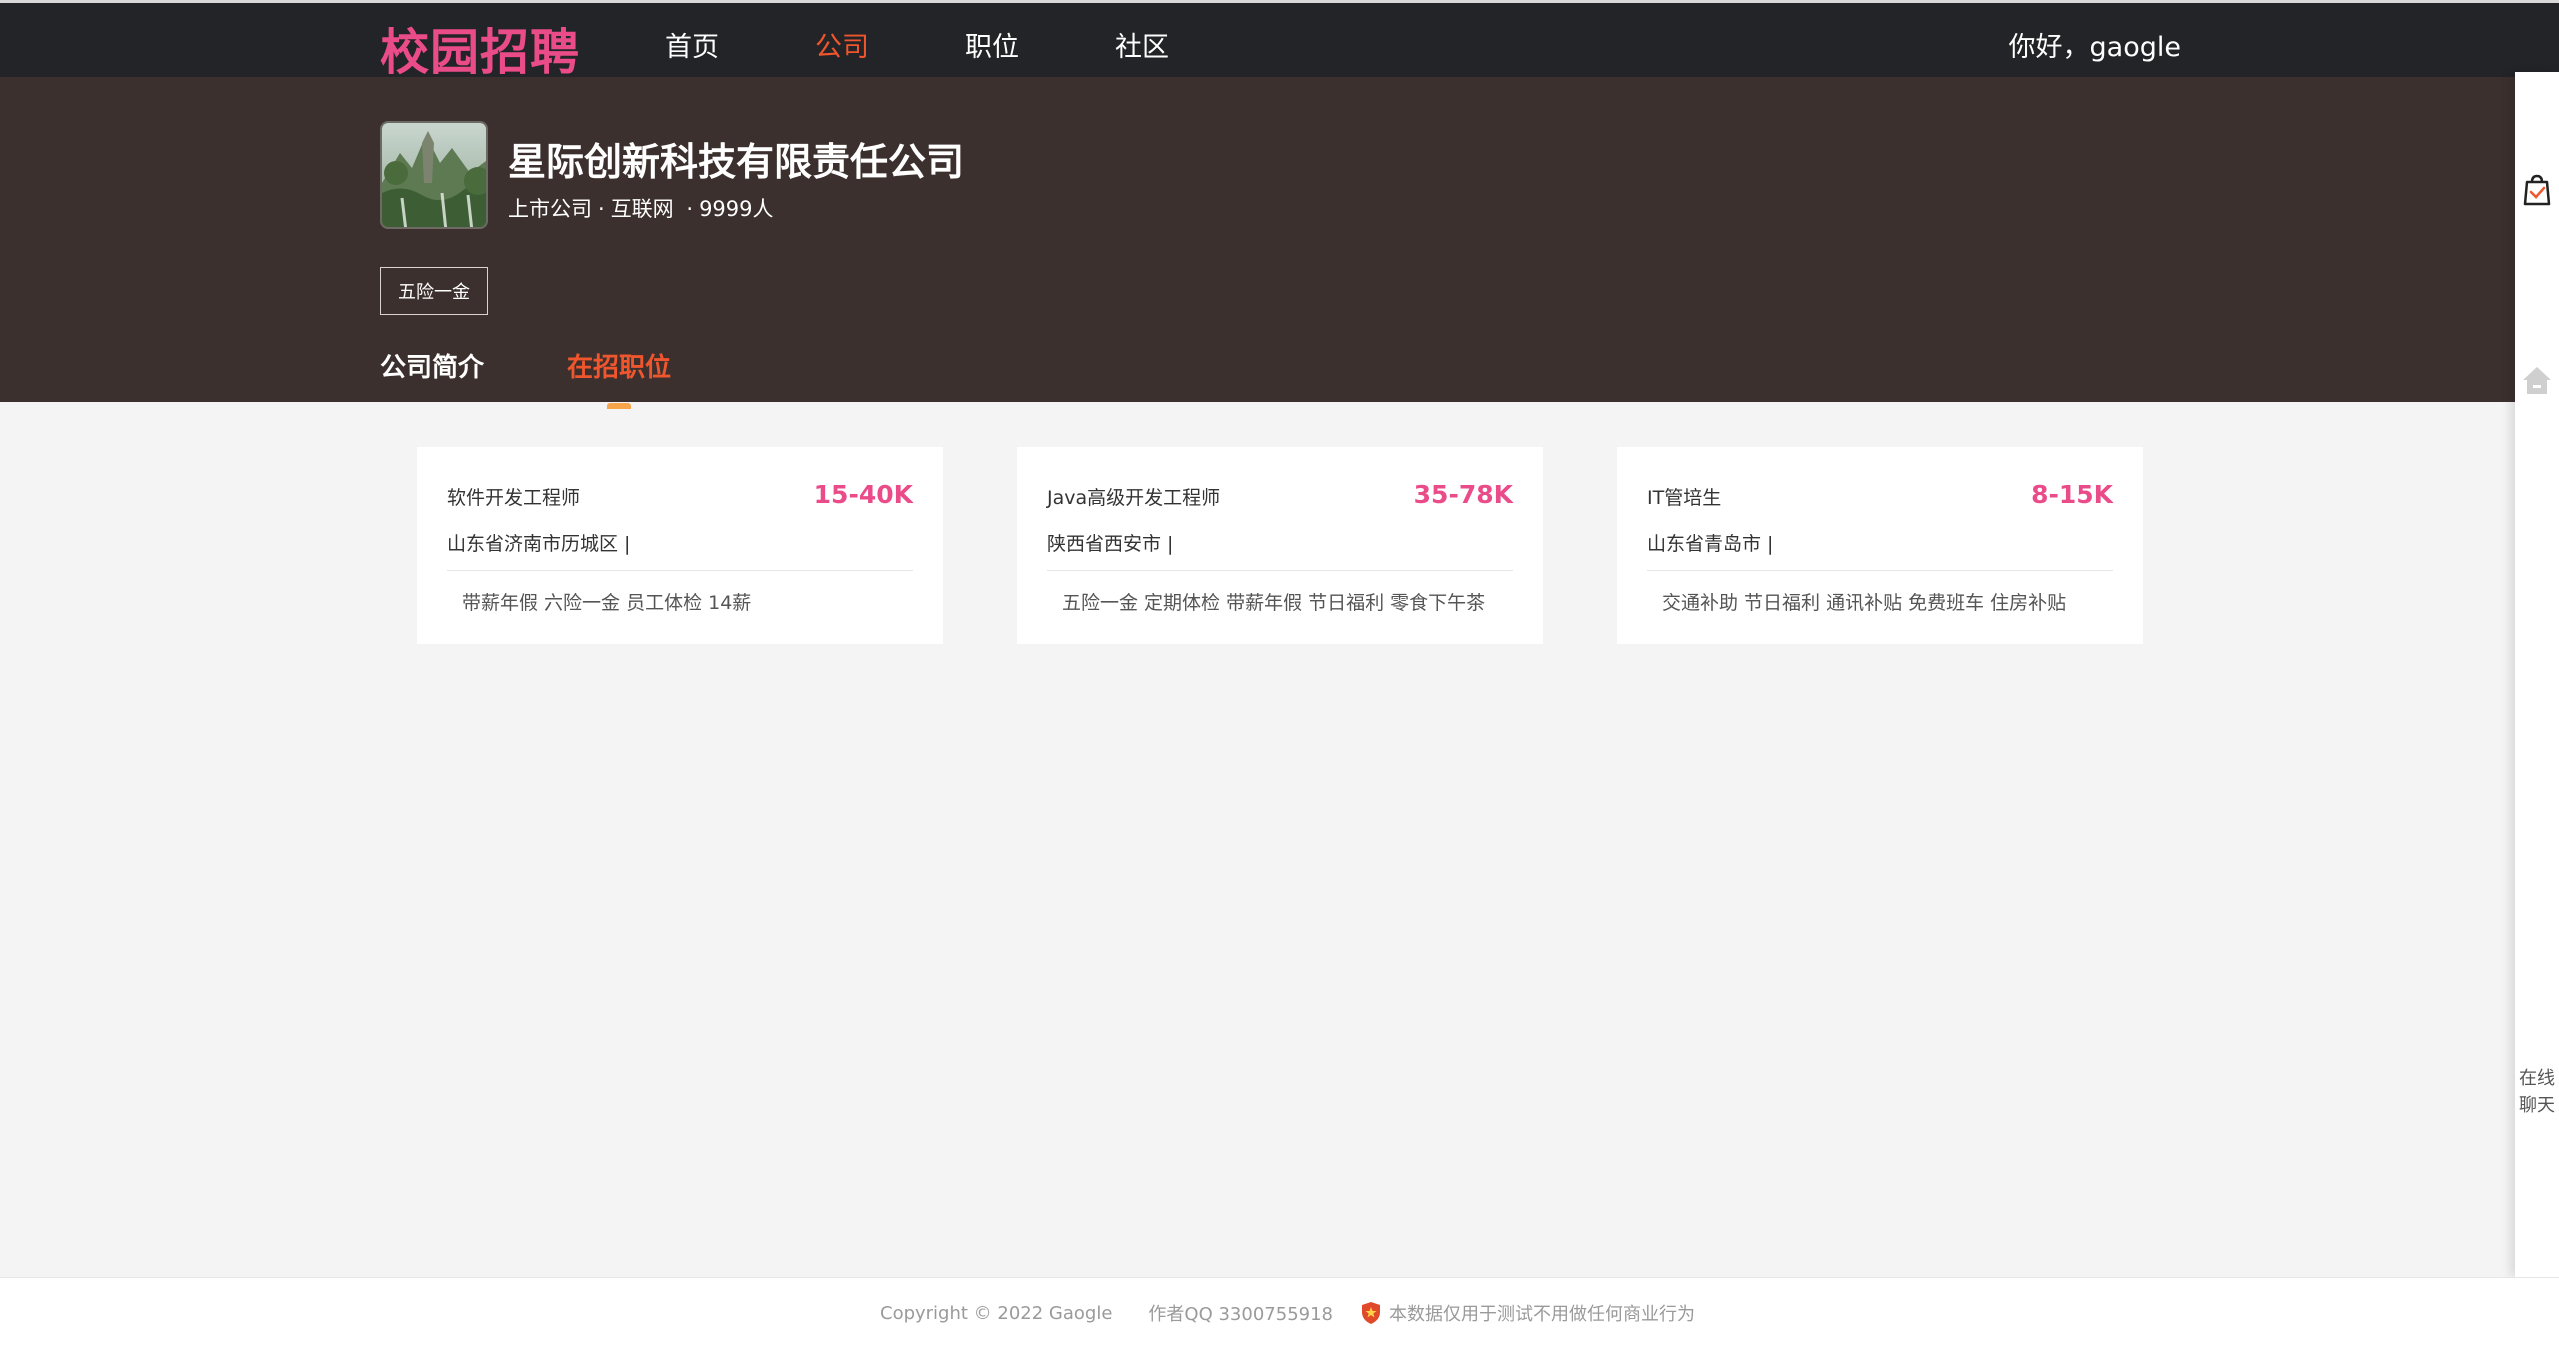  I want to click on job-benefits: 带薪年假 六险一金 员工体检 14薪, so click(607, 603).